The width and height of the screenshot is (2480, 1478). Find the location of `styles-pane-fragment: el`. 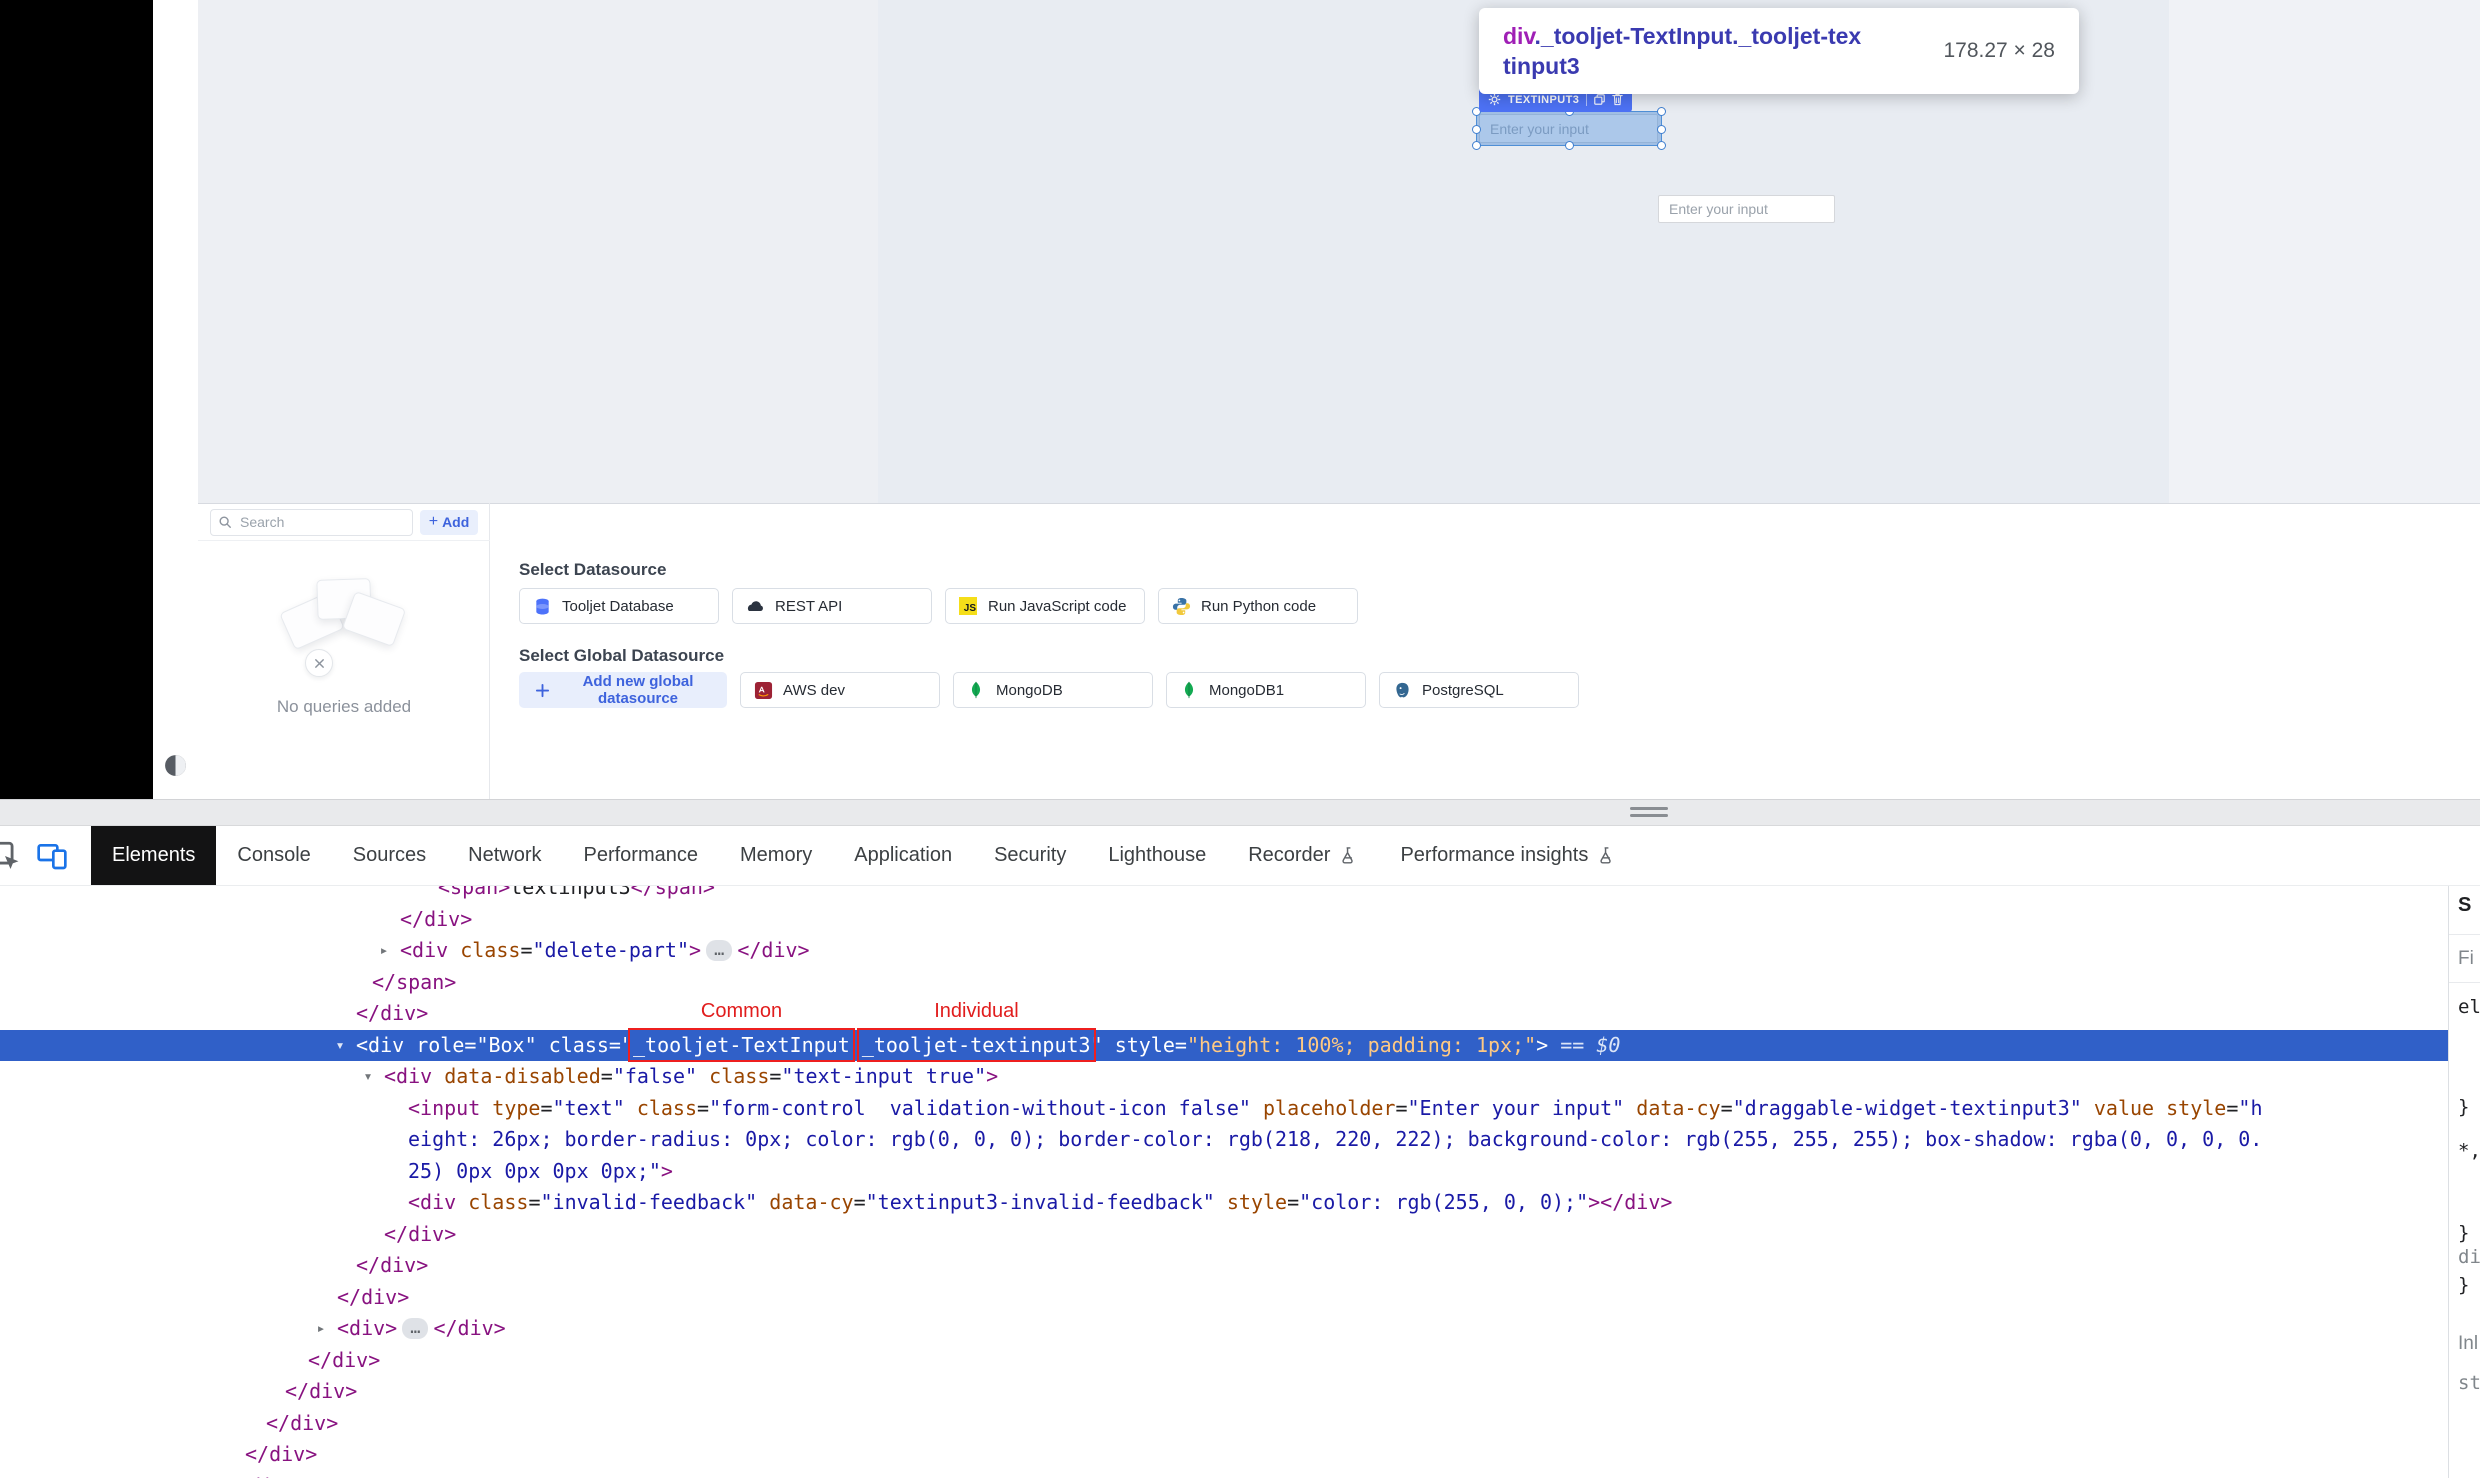

styles-pane-fragment: el is located at coordinates (2469, 1007).